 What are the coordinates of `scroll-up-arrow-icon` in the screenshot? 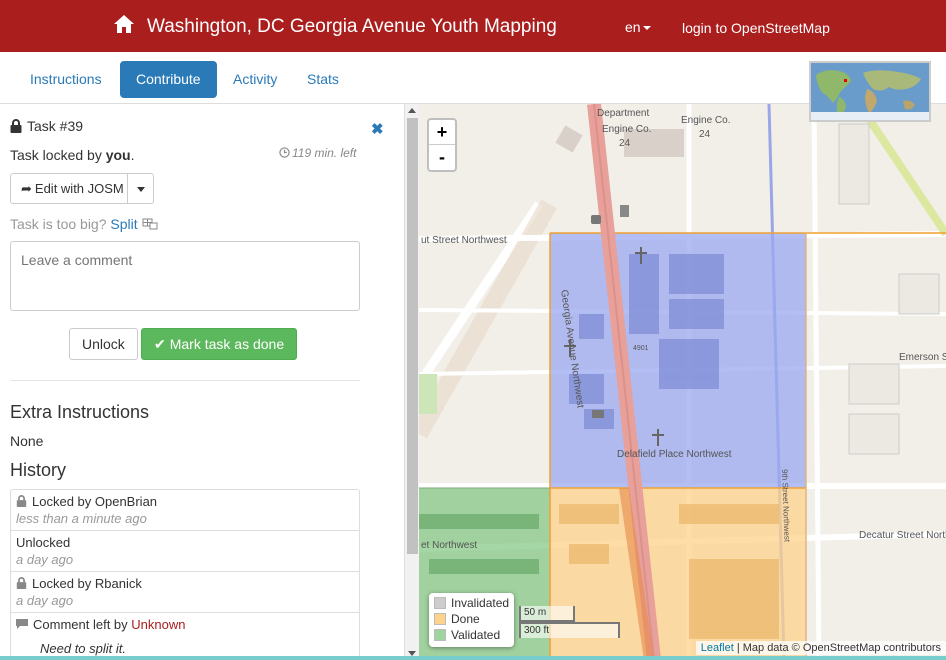 It's located at (412, 110).